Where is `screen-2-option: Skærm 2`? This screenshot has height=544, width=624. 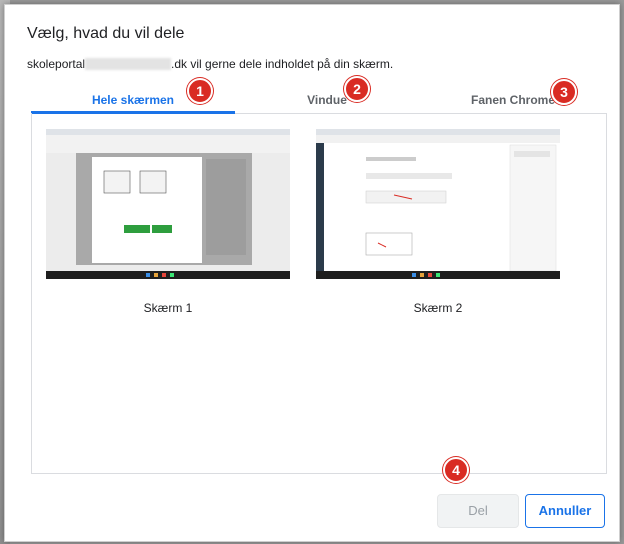 screen-2-option: Skærm 2 is located at coordinates (438, 222).